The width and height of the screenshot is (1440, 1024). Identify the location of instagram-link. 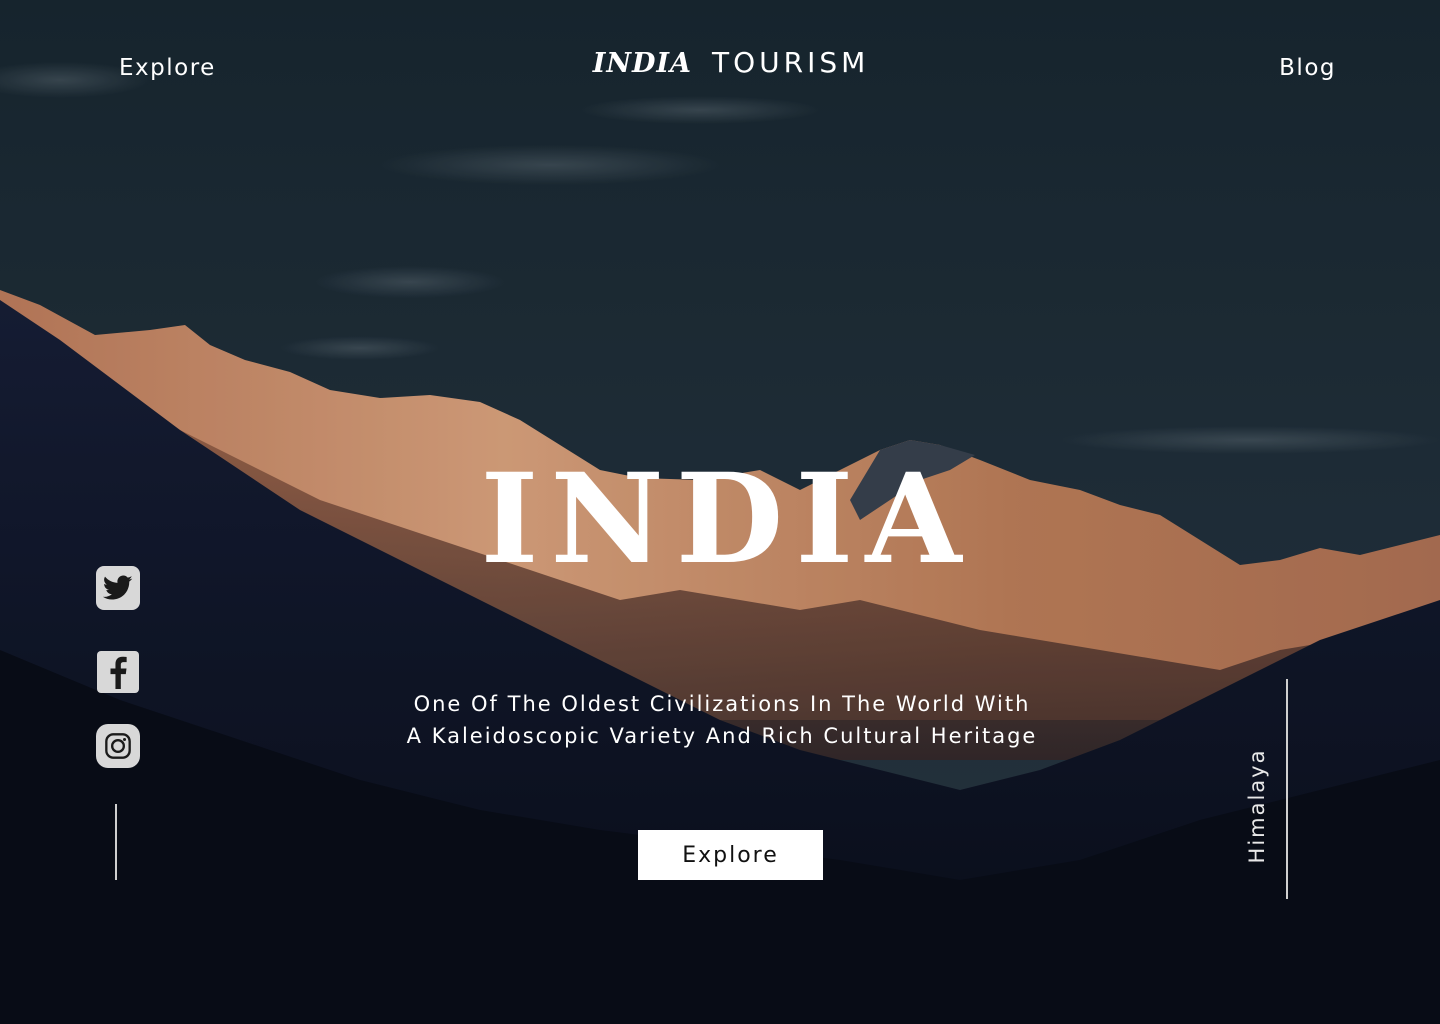
(118, 746).